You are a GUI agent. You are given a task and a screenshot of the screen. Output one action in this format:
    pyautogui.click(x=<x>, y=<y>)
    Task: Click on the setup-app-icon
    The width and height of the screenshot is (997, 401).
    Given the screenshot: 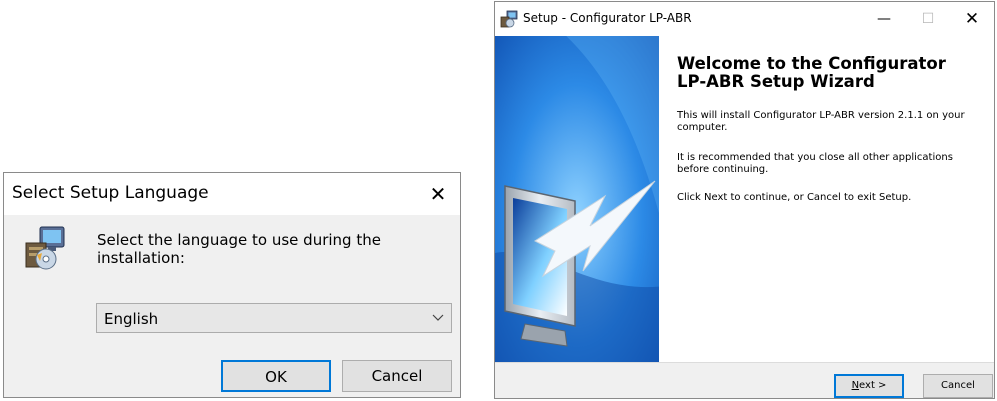 What is the action you would take?
    pyautogui.click(x=509, y=19)
    